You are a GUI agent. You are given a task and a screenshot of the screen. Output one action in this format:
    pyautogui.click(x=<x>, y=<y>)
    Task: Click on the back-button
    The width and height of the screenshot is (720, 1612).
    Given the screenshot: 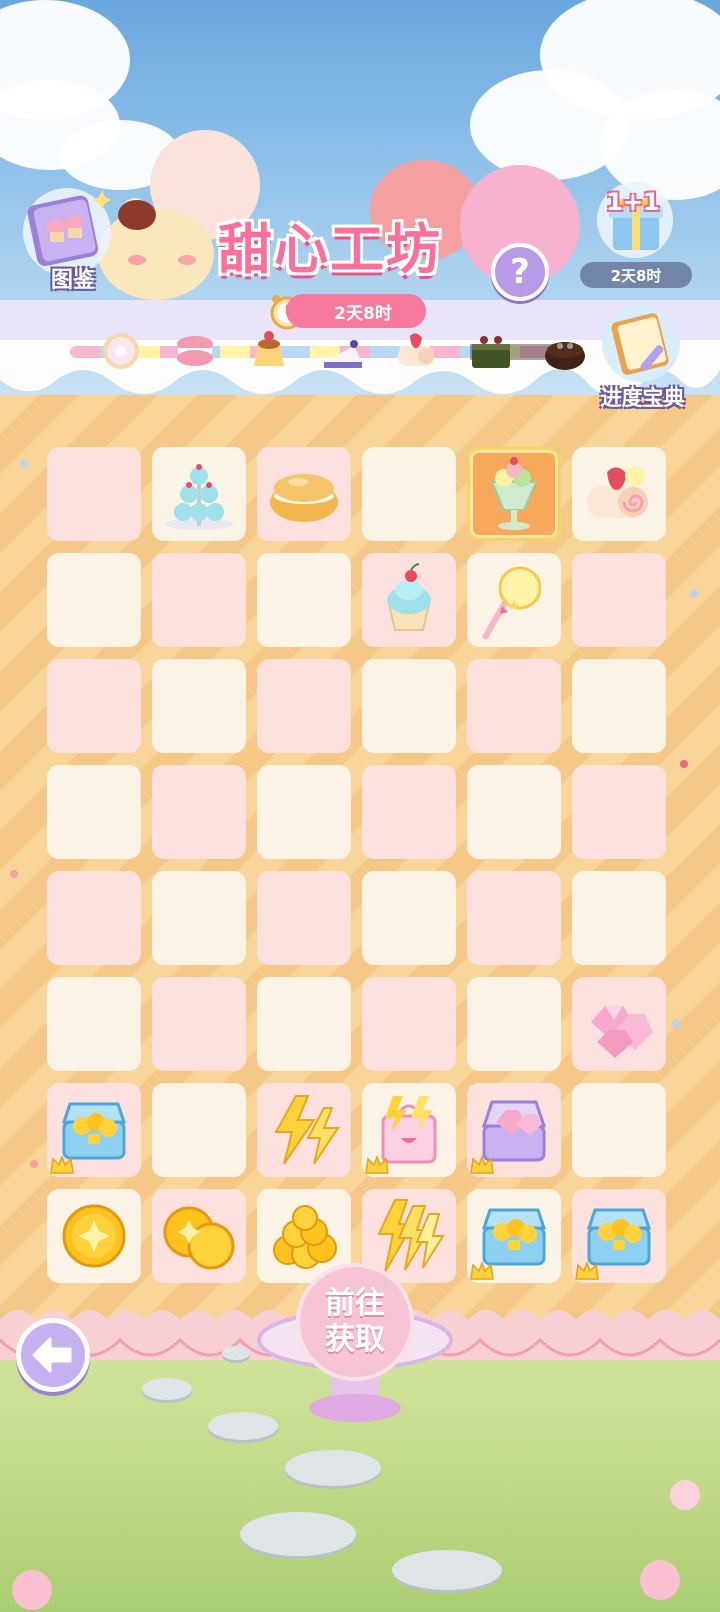 What is the action you would take?
    pyautogui.click(x=53, y=1355)
    